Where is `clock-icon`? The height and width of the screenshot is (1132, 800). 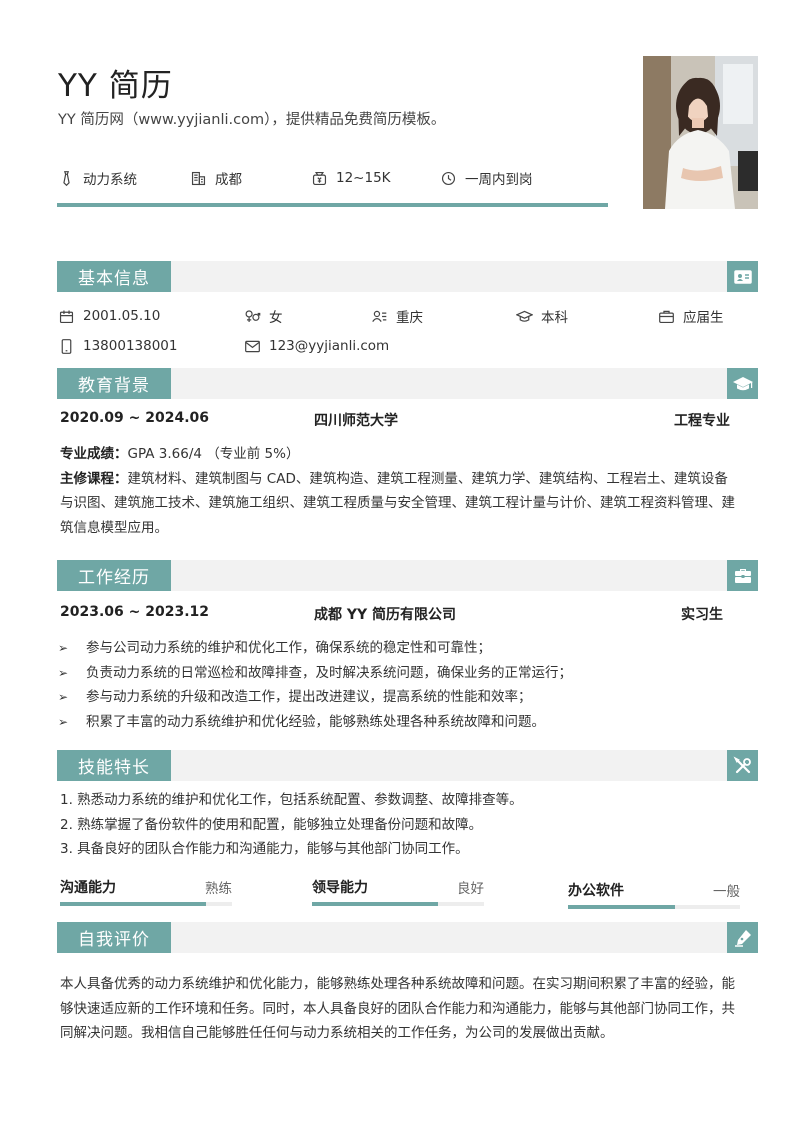 clock-icon is located at coordinates (448, 178).